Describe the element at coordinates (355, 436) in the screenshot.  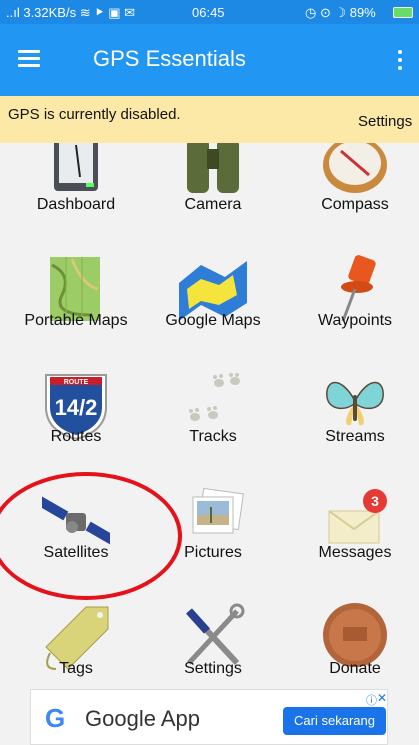
I see `tile-label: Streams` at that location.